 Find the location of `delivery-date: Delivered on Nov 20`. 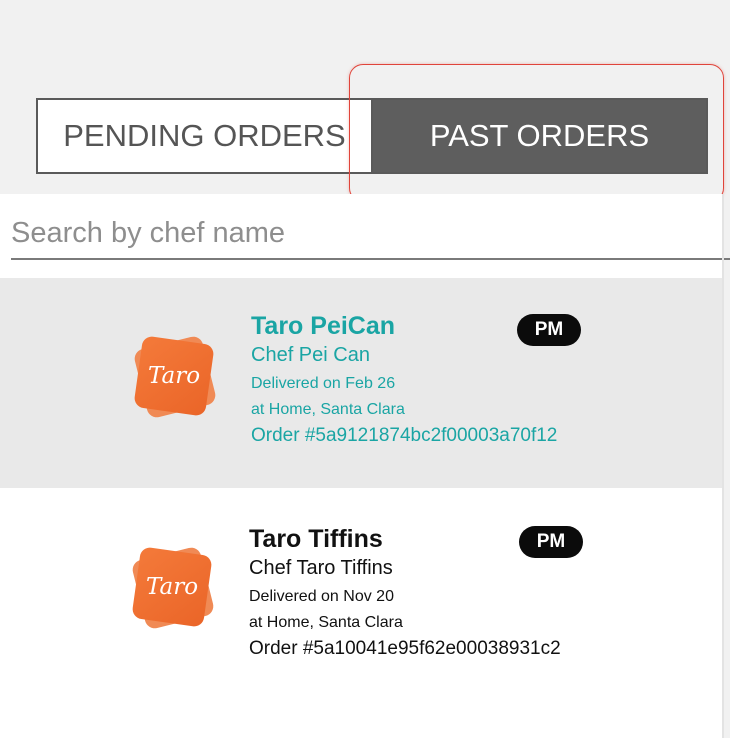

delivery-date: Delivered on Nov 20 is located at coordinates (321, 596).